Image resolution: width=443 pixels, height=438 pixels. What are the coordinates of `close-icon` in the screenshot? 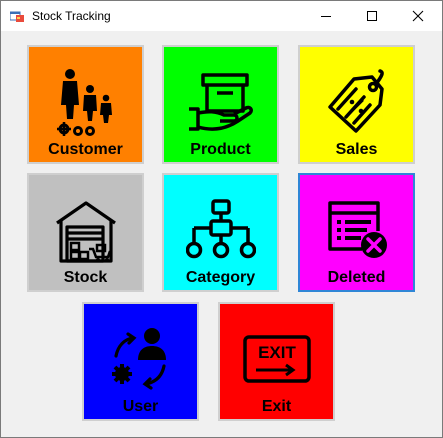 It's located at (418, 16).